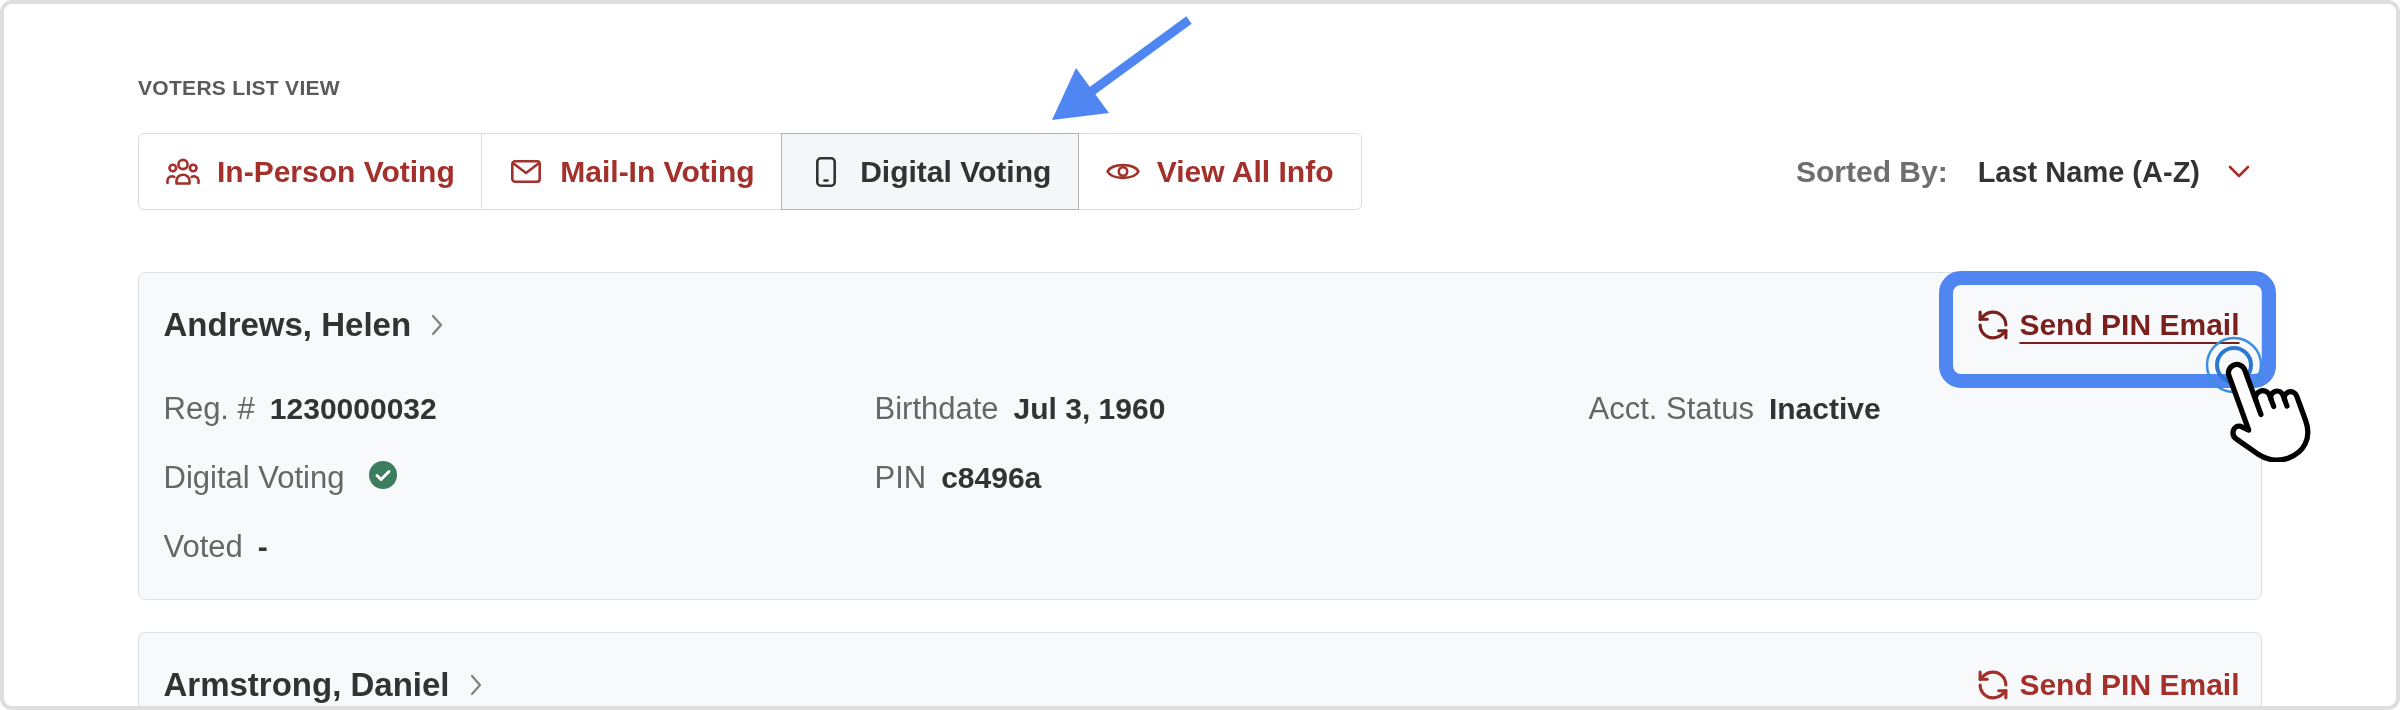  What do you see at coordinates (310, 171) in the screenshot?
I see `tab: In-Person Voting` at bounding box center [310, 171].